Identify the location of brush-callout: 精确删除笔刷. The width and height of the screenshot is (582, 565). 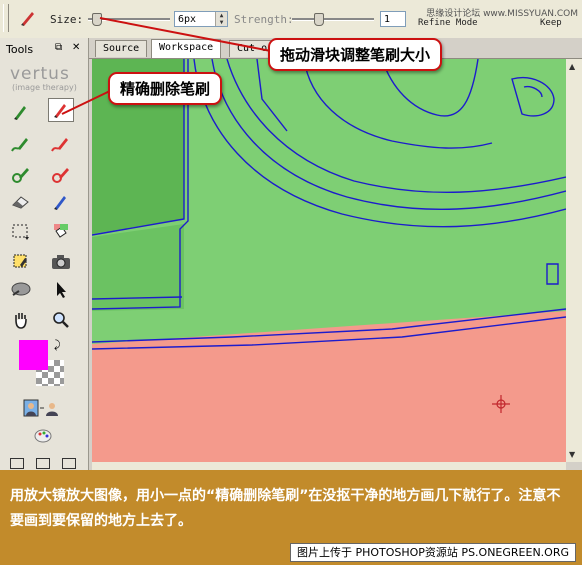
(165, 88).